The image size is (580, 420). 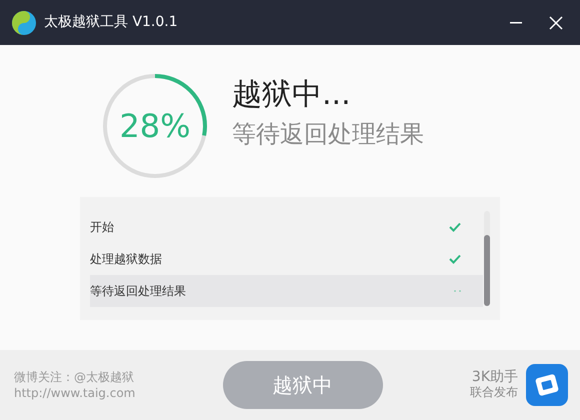 What do you see at coordinates (286, 227) in the screenshot?
I see `step-row: 开始` at bounding box center [286, 227].